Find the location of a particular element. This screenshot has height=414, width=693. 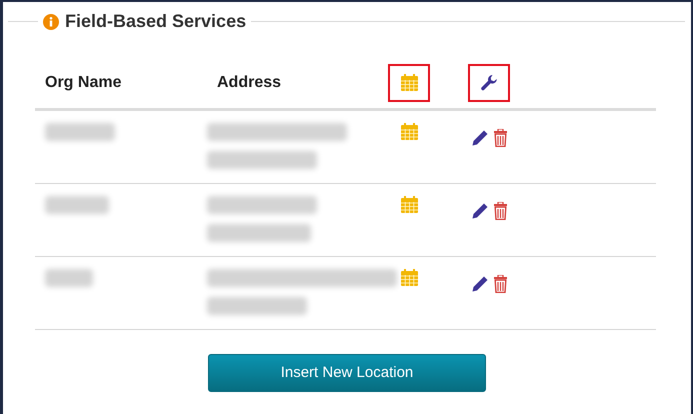

panel-title: Field-Based Services is located at coordinates (155, 21).